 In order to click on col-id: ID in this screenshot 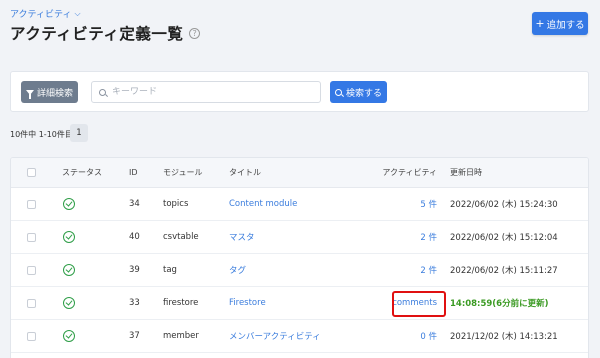, I will do `click(133, 172)`.